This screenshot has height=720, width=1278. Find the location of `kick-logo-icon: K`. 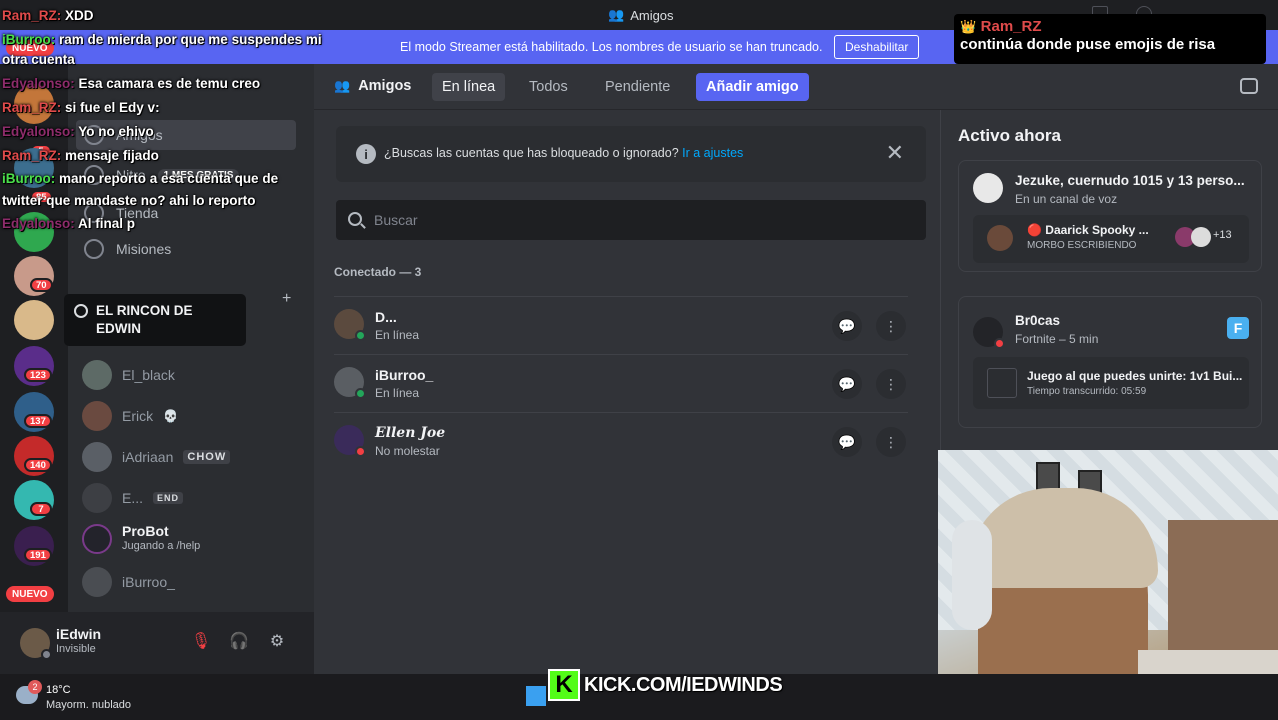

kick-logo-icon: K is located at coordinates (564, 685).